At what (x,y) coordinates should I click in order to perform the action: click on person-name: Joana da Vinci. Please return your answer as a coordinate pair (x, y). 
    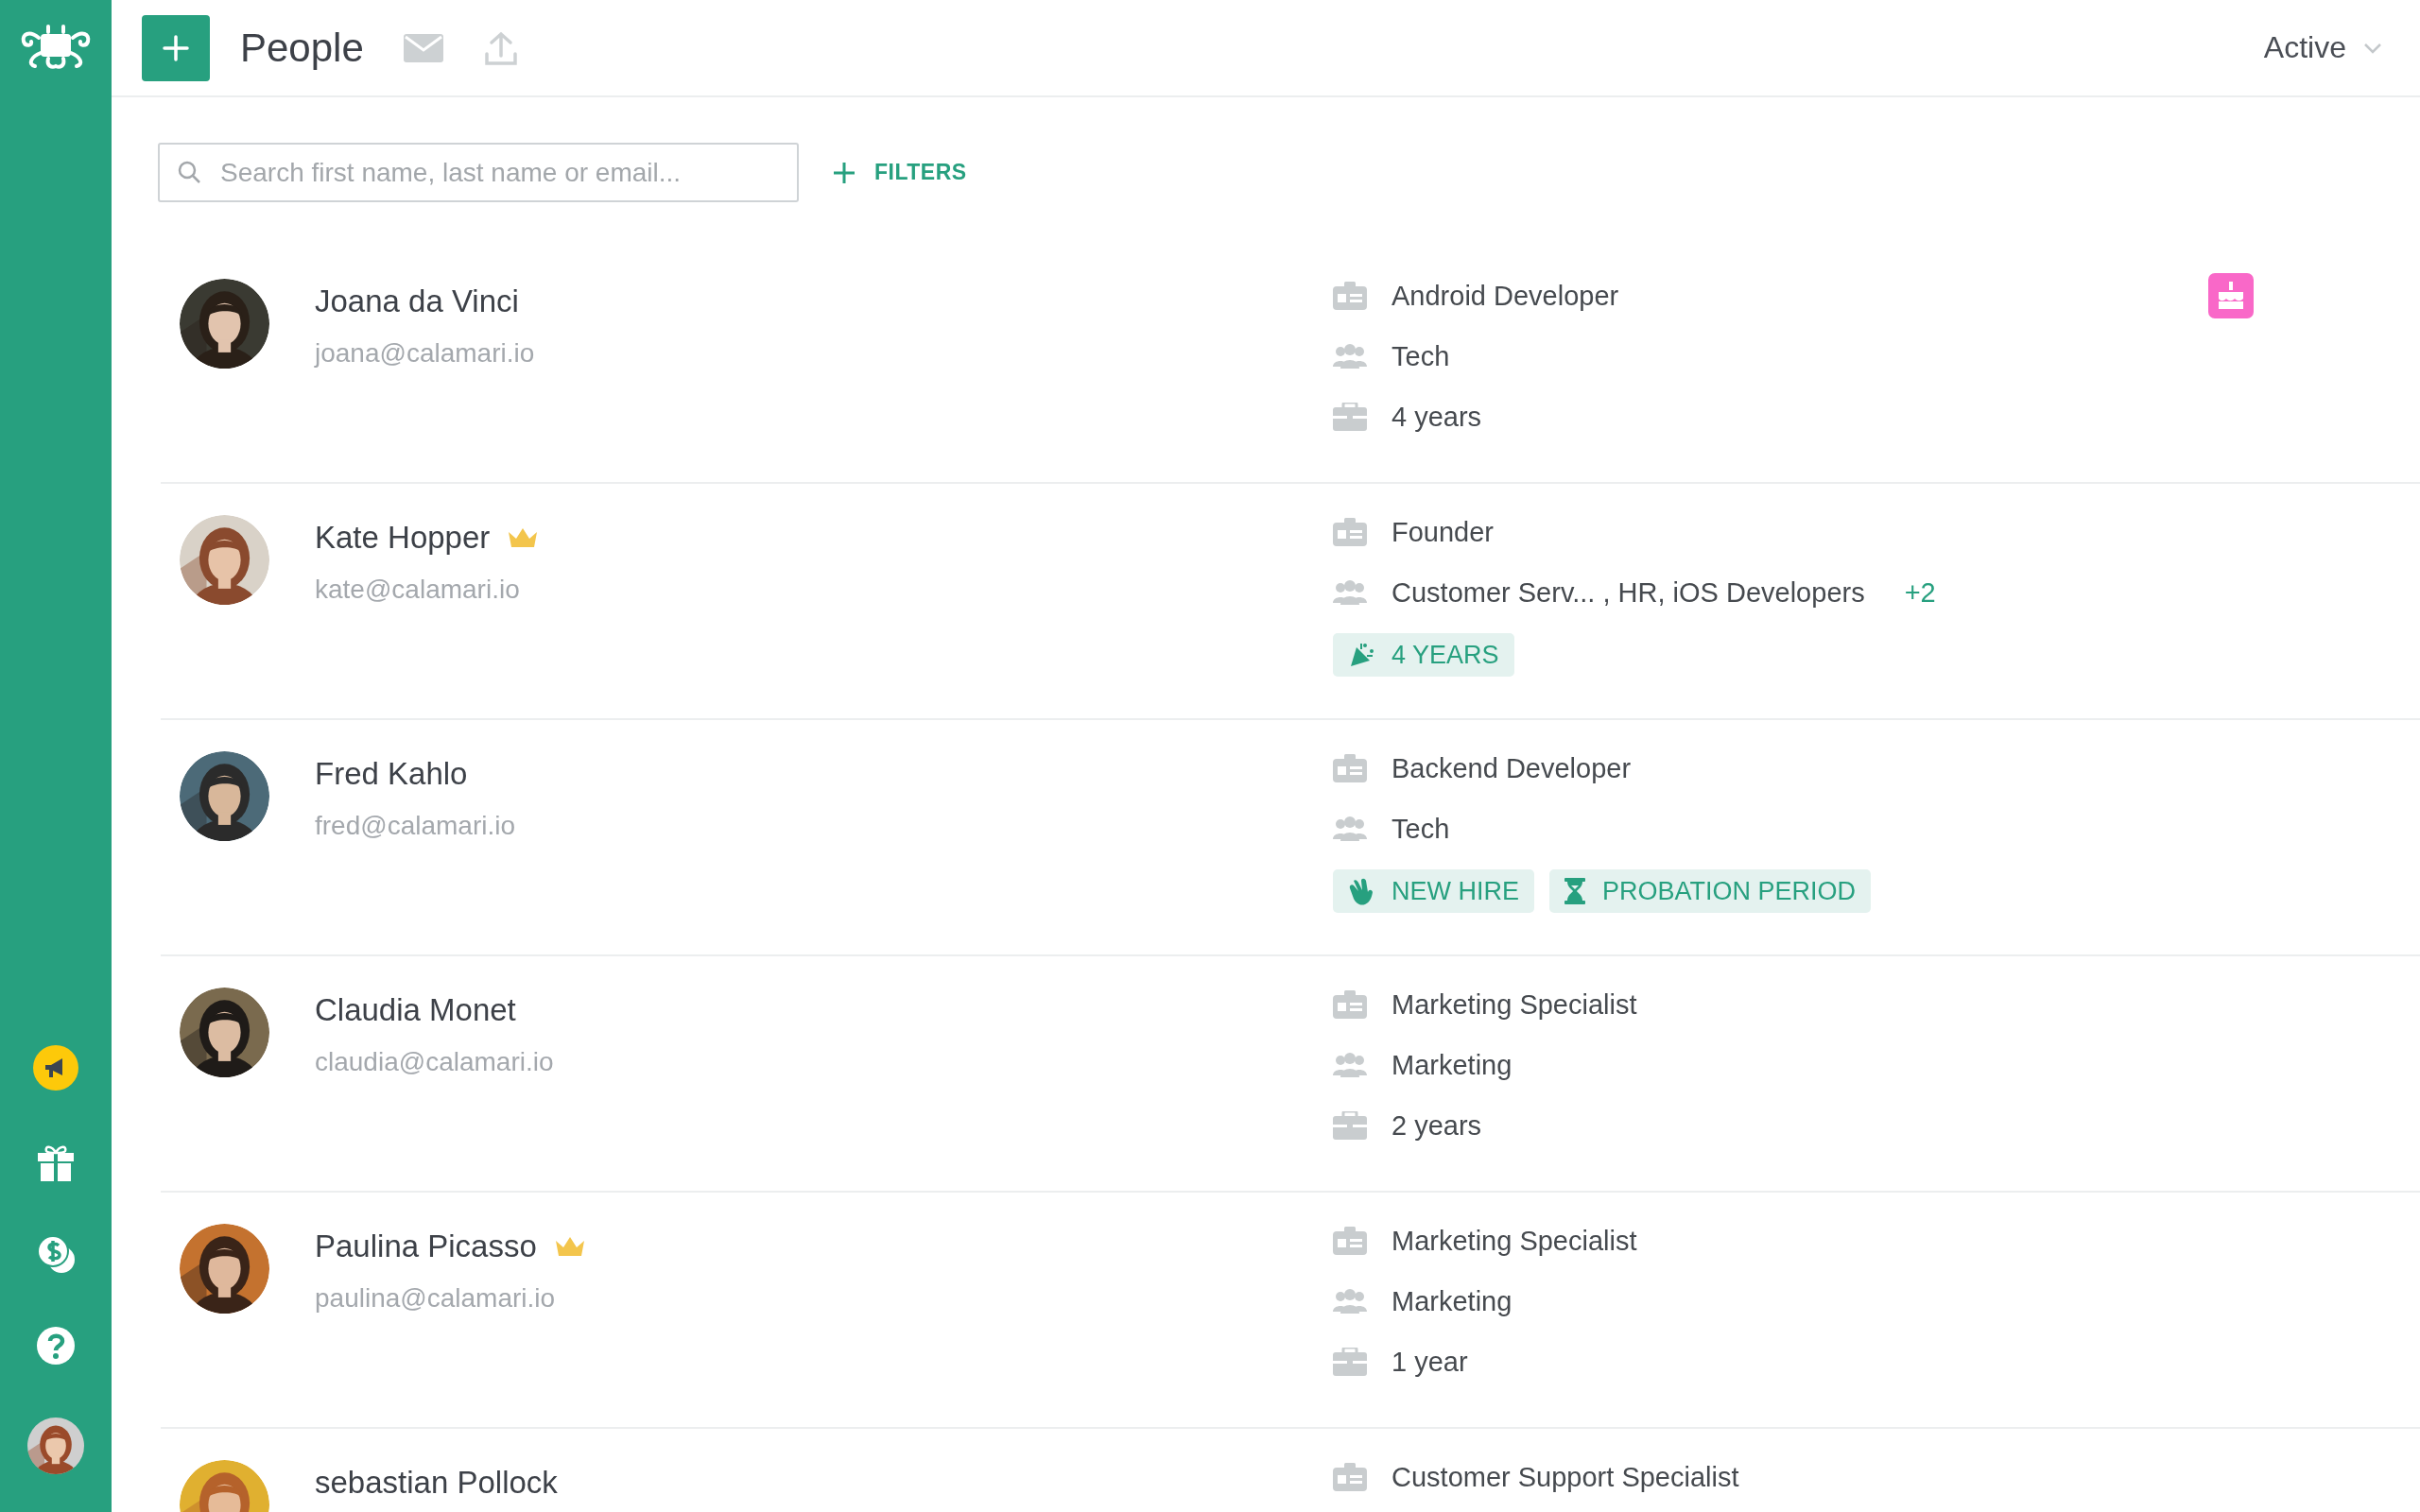
    Looking at the image, I should click on (417, 301).